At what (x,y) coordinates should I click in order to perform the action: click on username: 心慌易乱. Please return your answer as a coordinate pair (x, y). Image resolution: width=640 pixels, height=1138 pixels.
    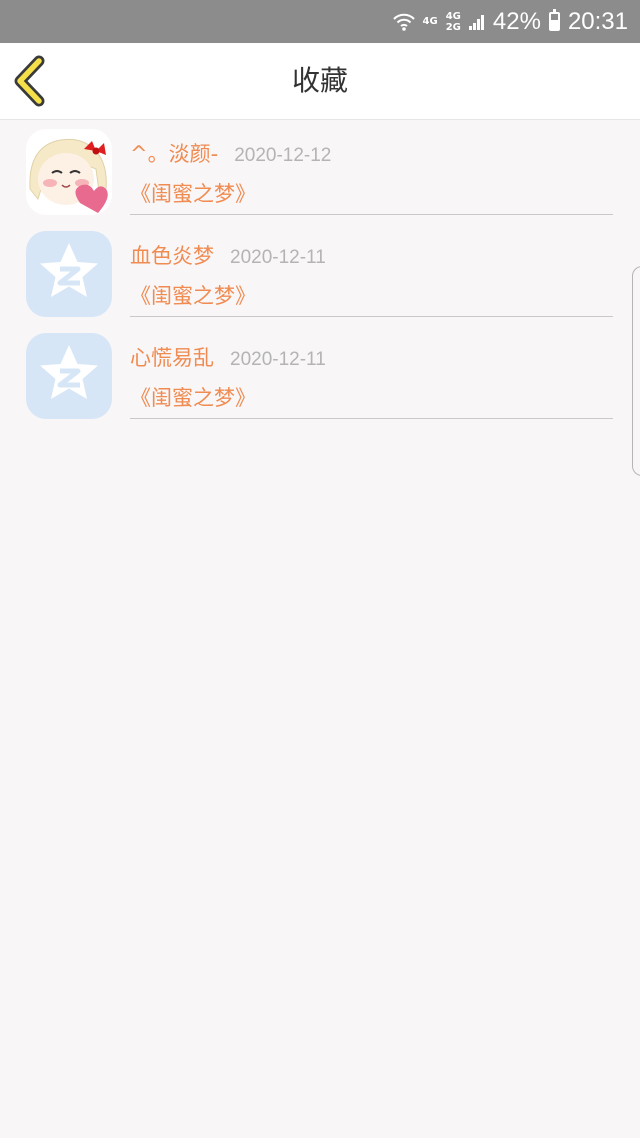
    Looking at the image, I should click on (172, 357).